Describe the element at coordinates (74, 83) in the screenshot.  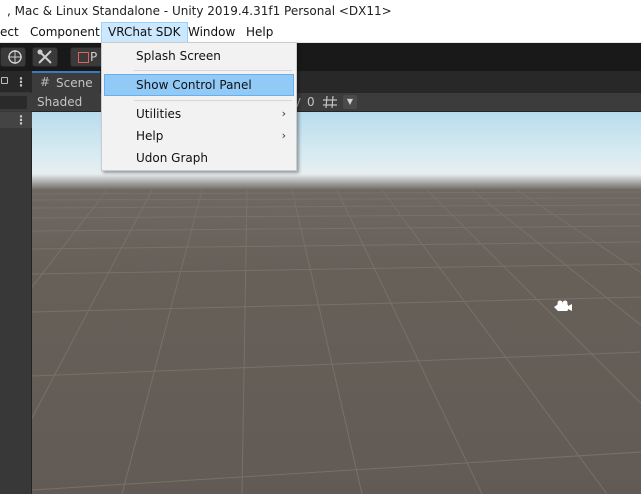
I see `tab-scene-label: Scene` at that location.